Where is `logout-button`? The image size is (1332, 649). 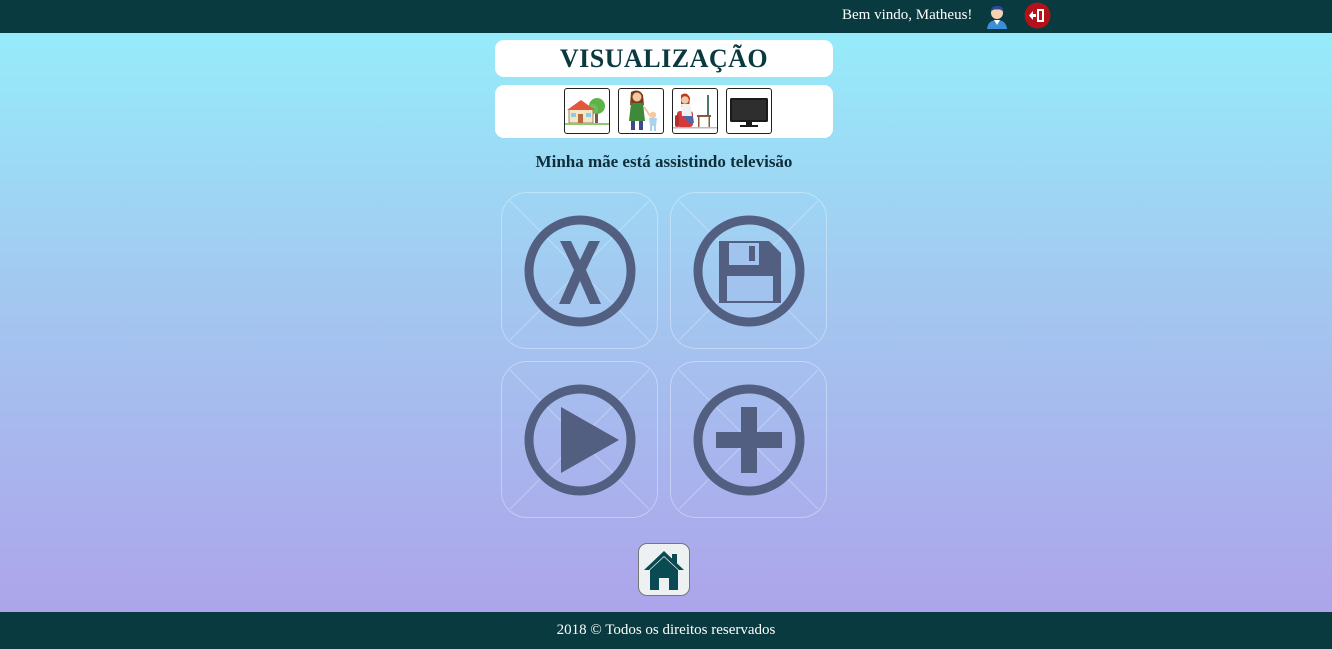 logout-button is located at coordinates (1037, 15).